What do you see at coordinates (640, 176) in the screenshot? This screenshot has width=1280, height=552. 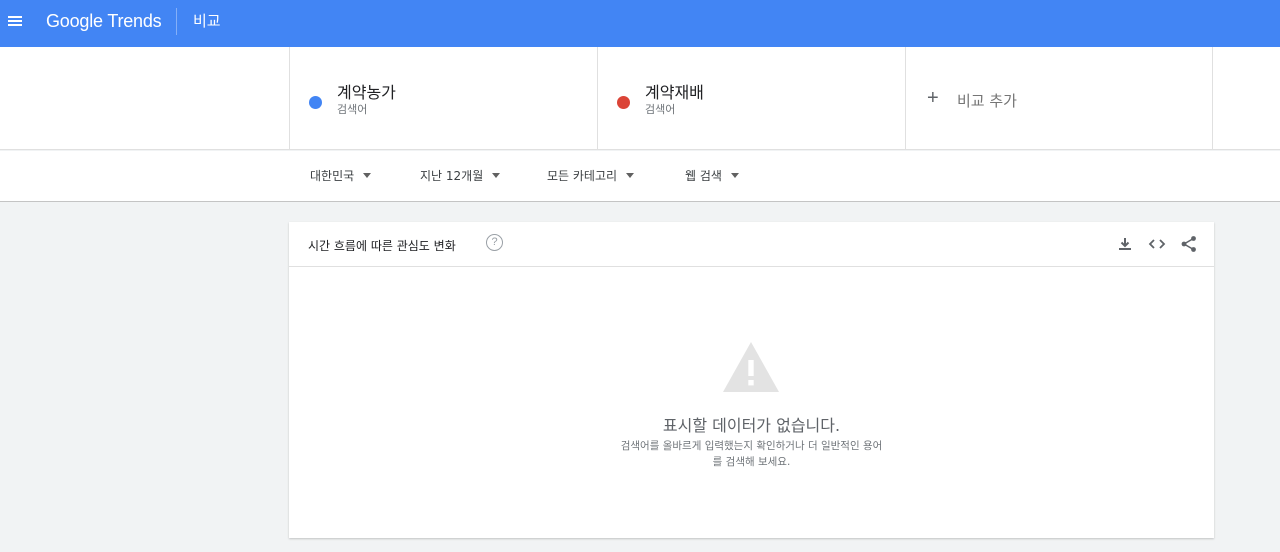 I see `filter-bar: 대한민국 지난 12개월 모든 카테고리 웹 검색` at bounding box center [640, 176].